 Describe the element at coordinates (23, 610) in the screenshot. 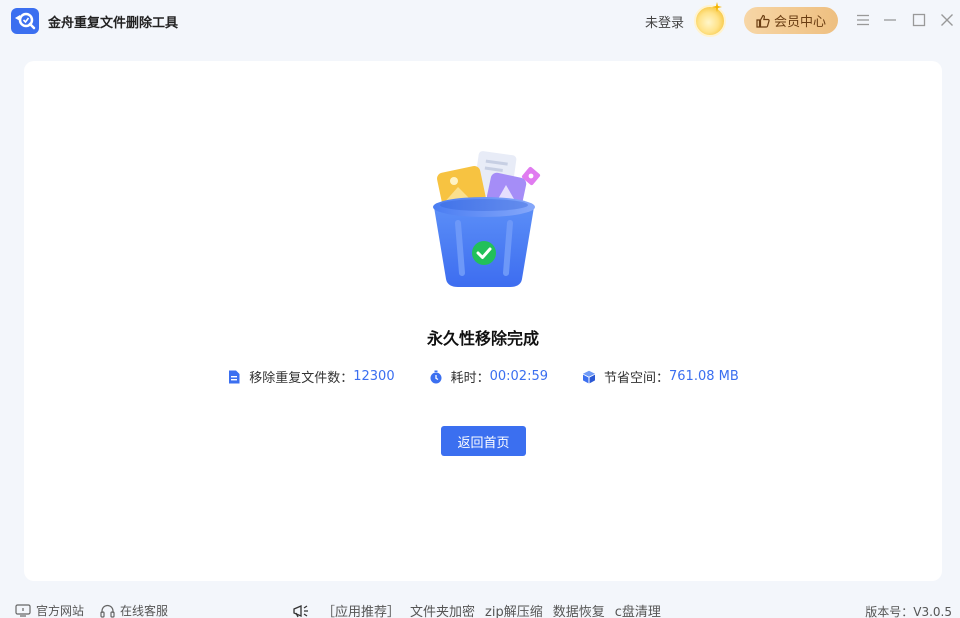

I see `monitor-icon` at that location.